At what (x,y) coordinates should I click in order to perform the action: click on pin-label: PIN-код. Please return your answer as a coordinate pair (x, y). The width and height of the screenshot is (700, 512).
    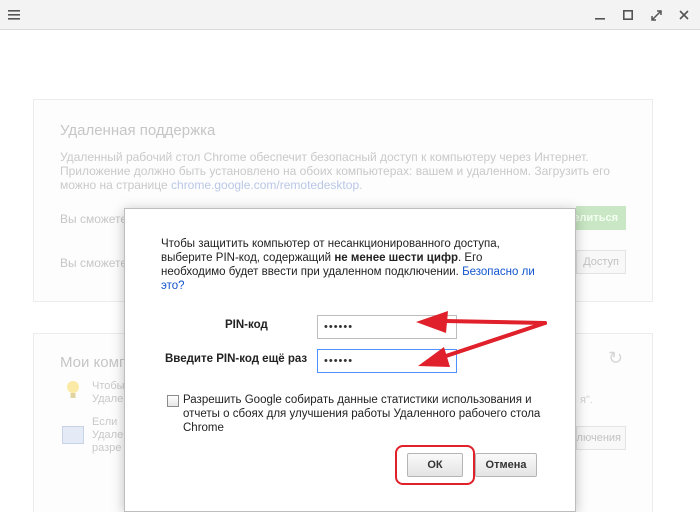
    Looking at the image, I should click on (246, 325).